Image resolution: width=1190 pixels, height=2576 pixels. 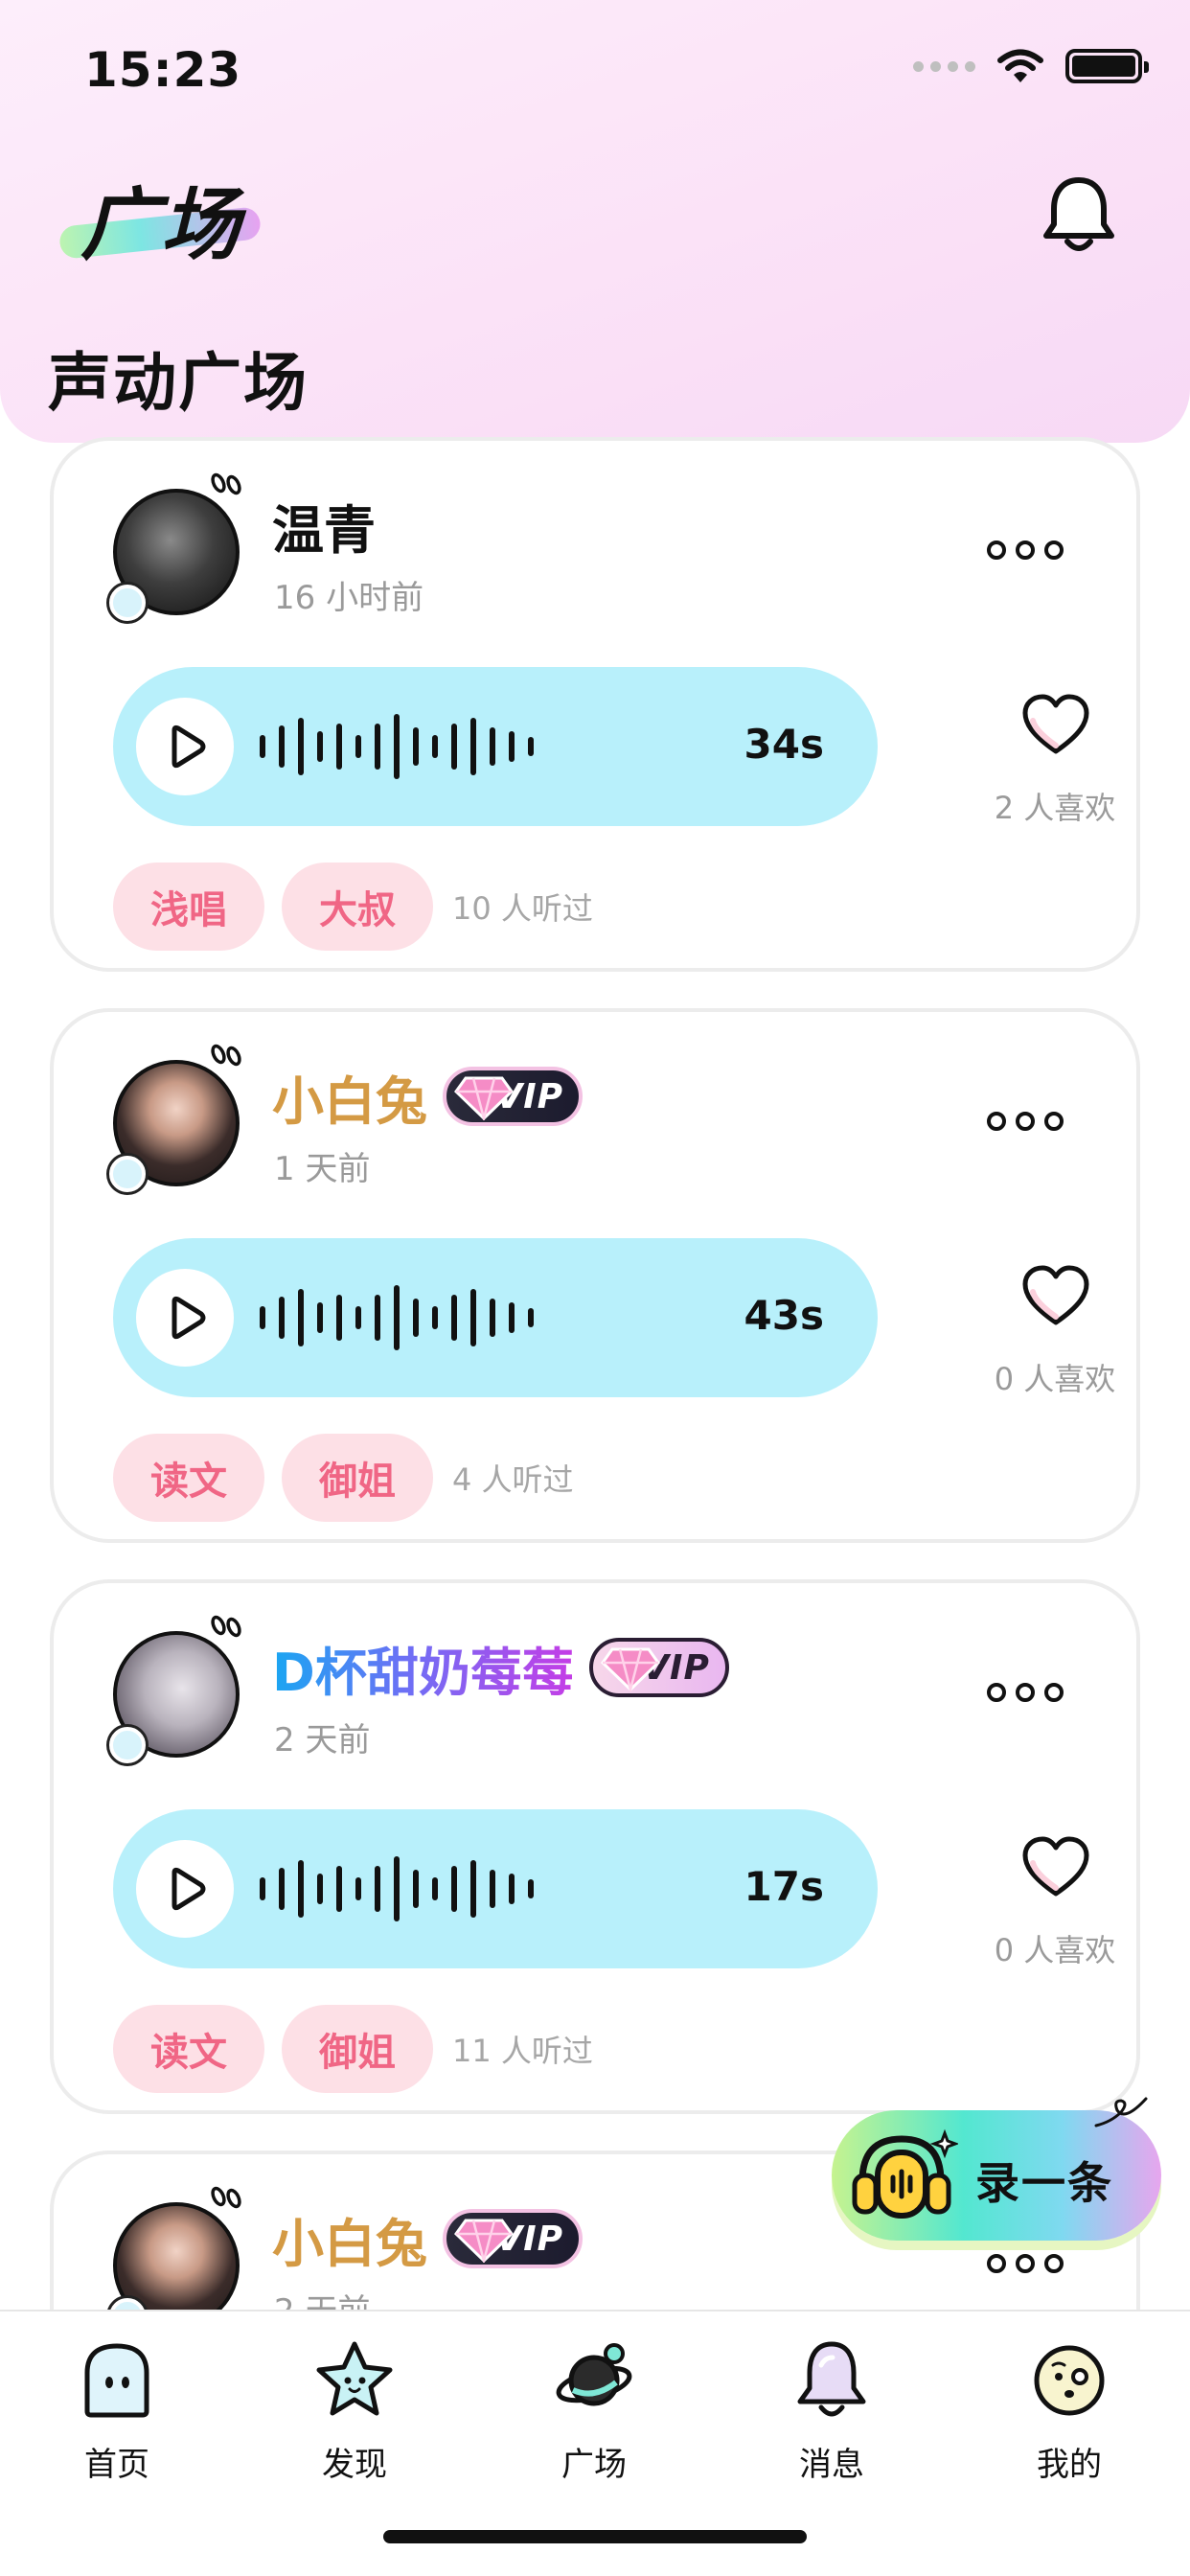 I want to click on plaza-planet-icon, so click(x=594, y=2374).